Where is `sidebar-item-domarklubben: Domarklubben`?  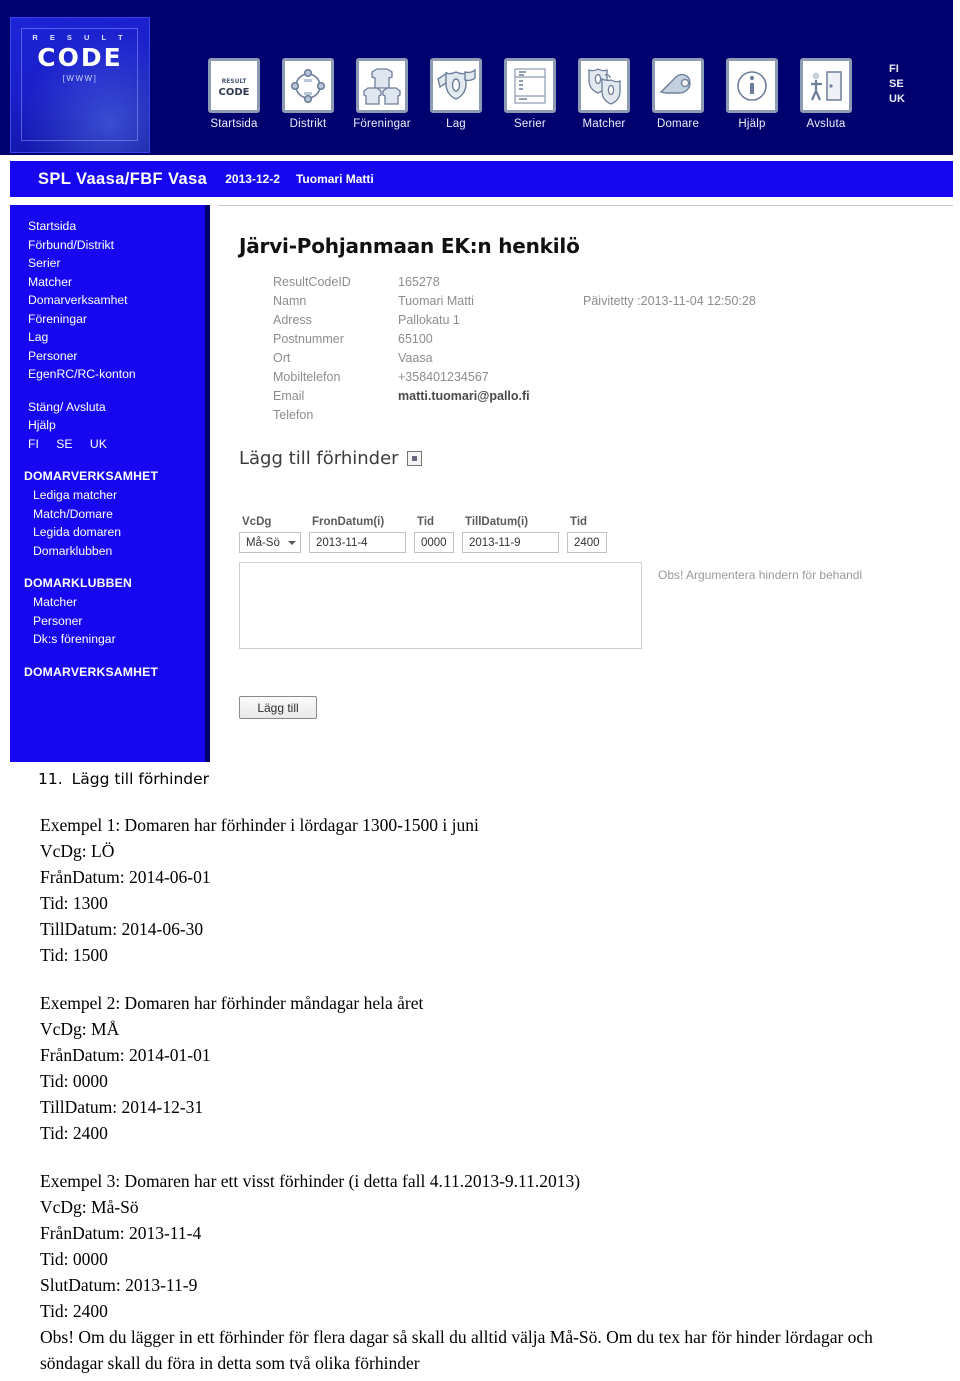
sidebar-item-domarklubben: Domarklubben is located at coordinates (107, 551).